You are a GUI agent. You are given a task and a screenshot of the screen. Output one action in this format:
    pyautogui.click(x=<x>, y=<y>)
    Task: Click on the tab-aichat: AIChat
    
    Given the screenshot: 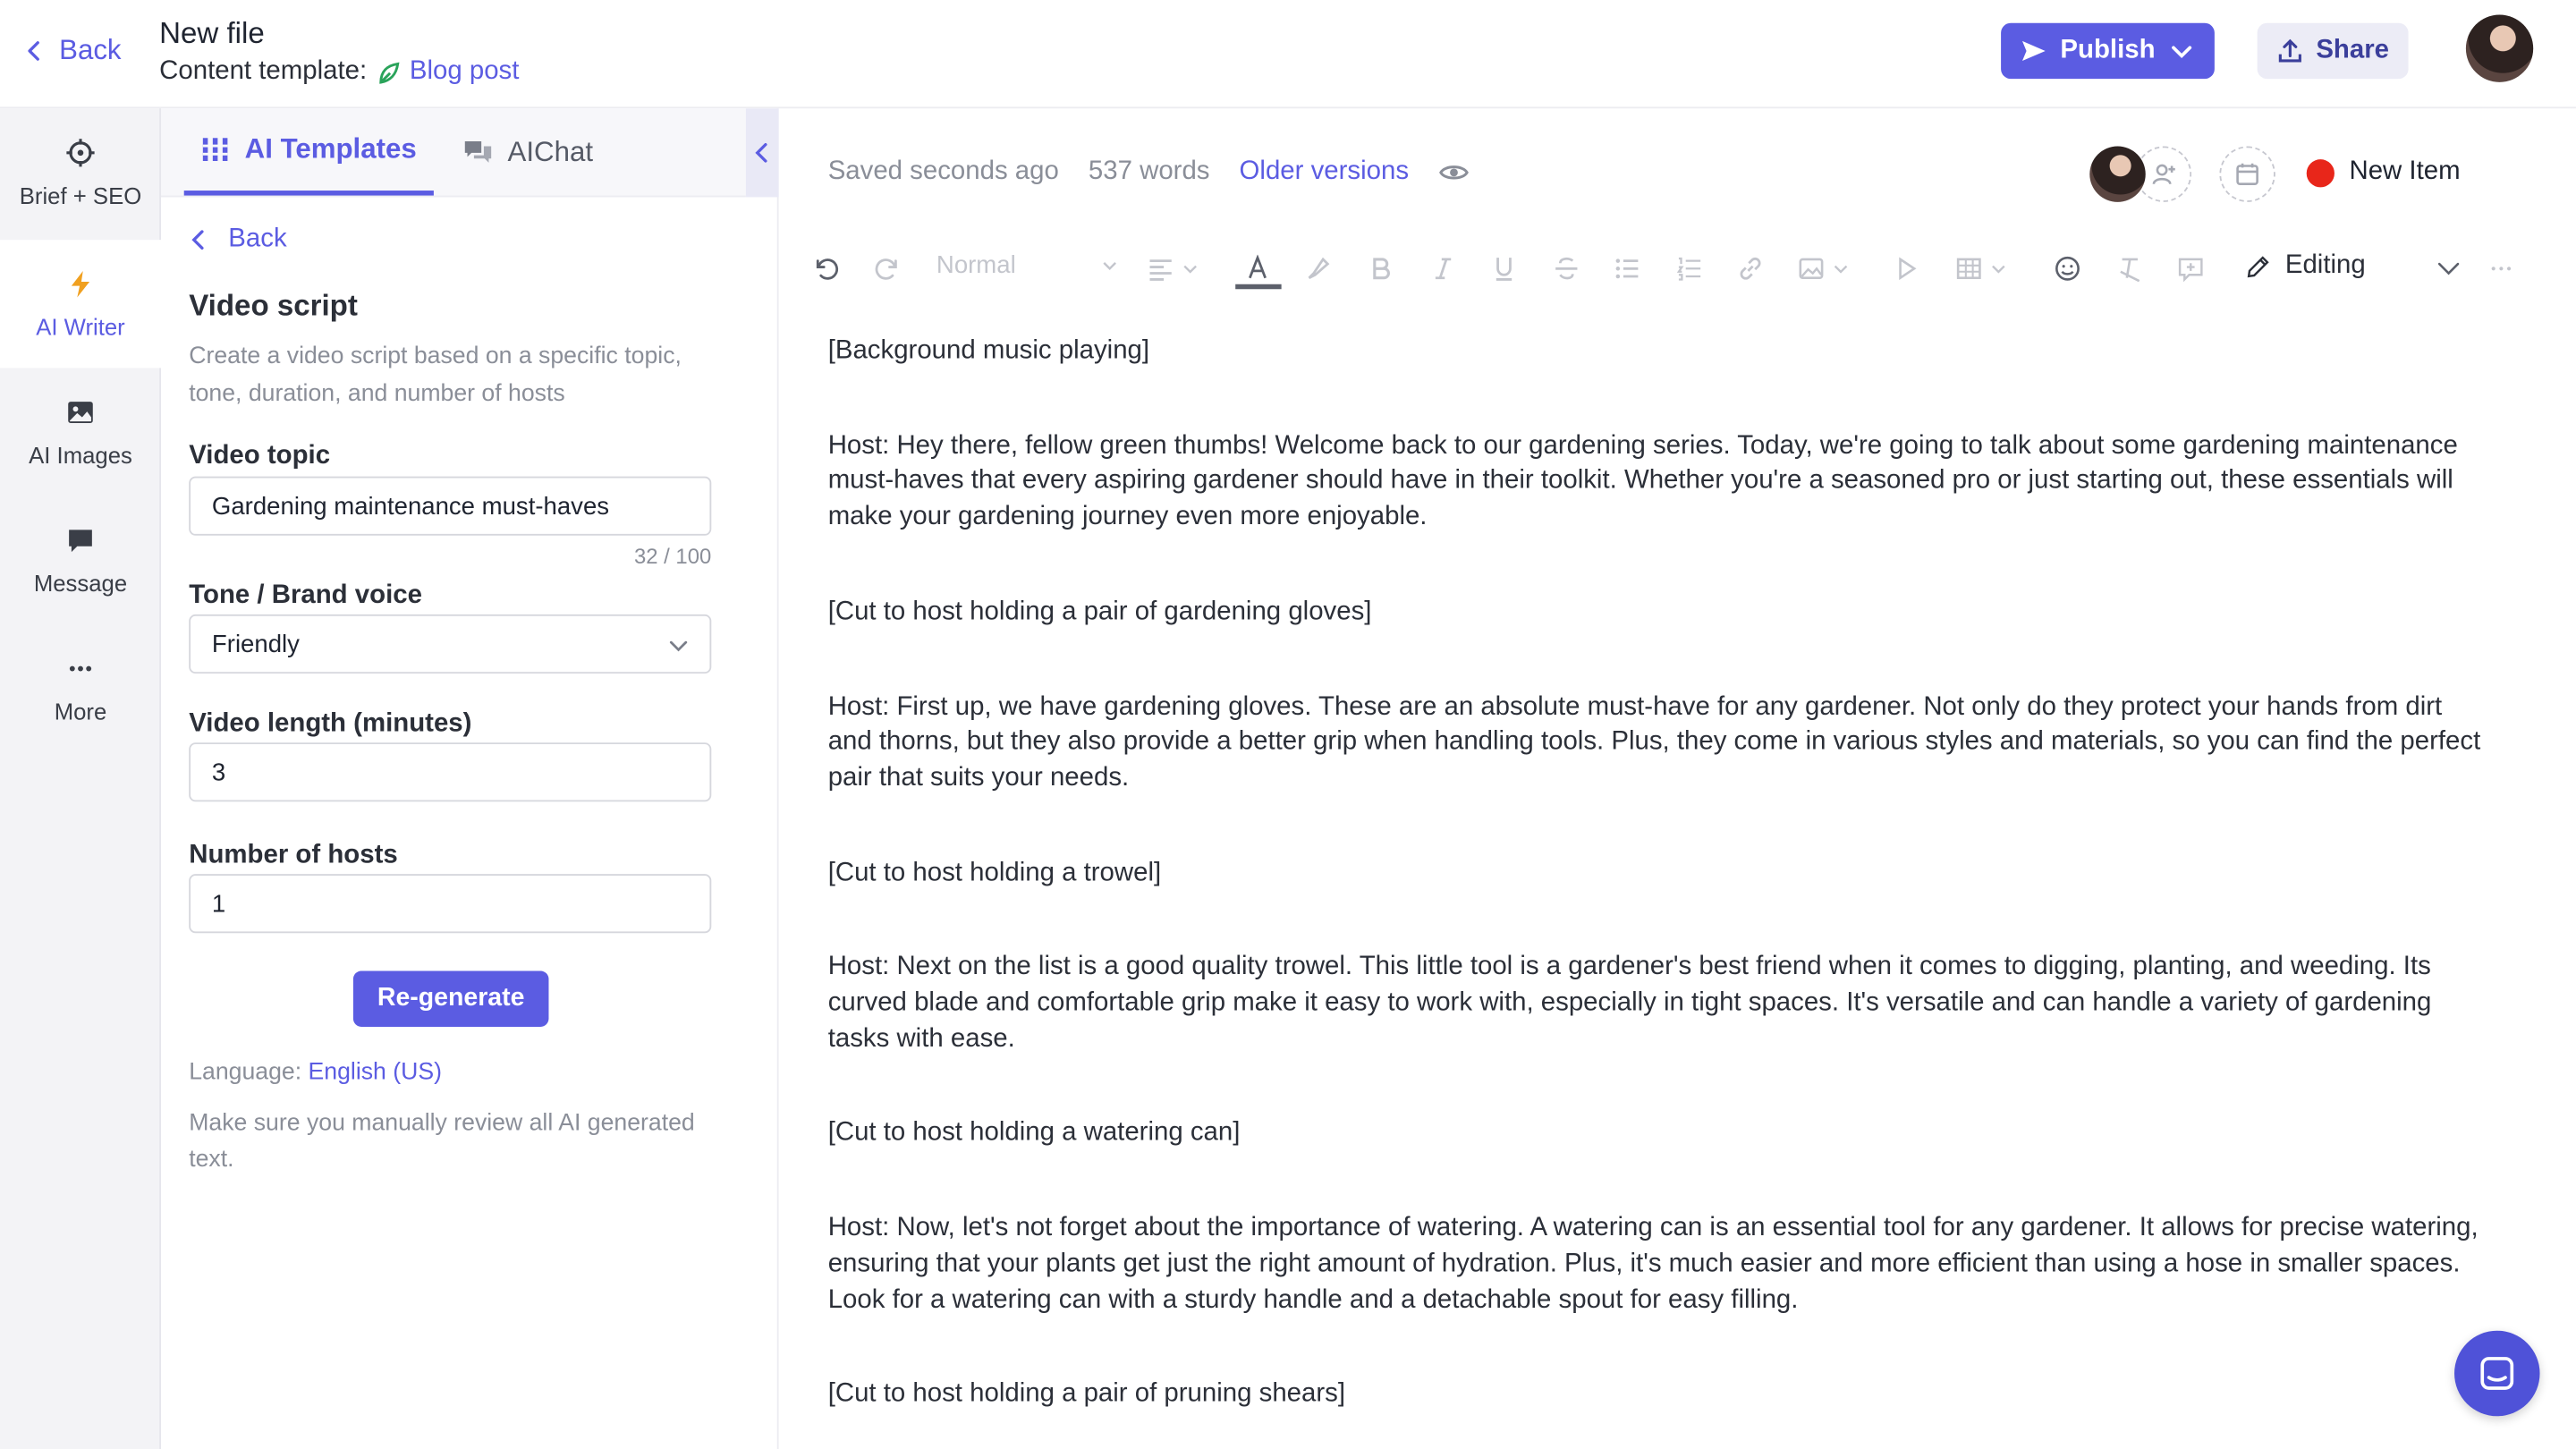 What is the action you would take?
    pyautogui.click(x=528, y=152)
    